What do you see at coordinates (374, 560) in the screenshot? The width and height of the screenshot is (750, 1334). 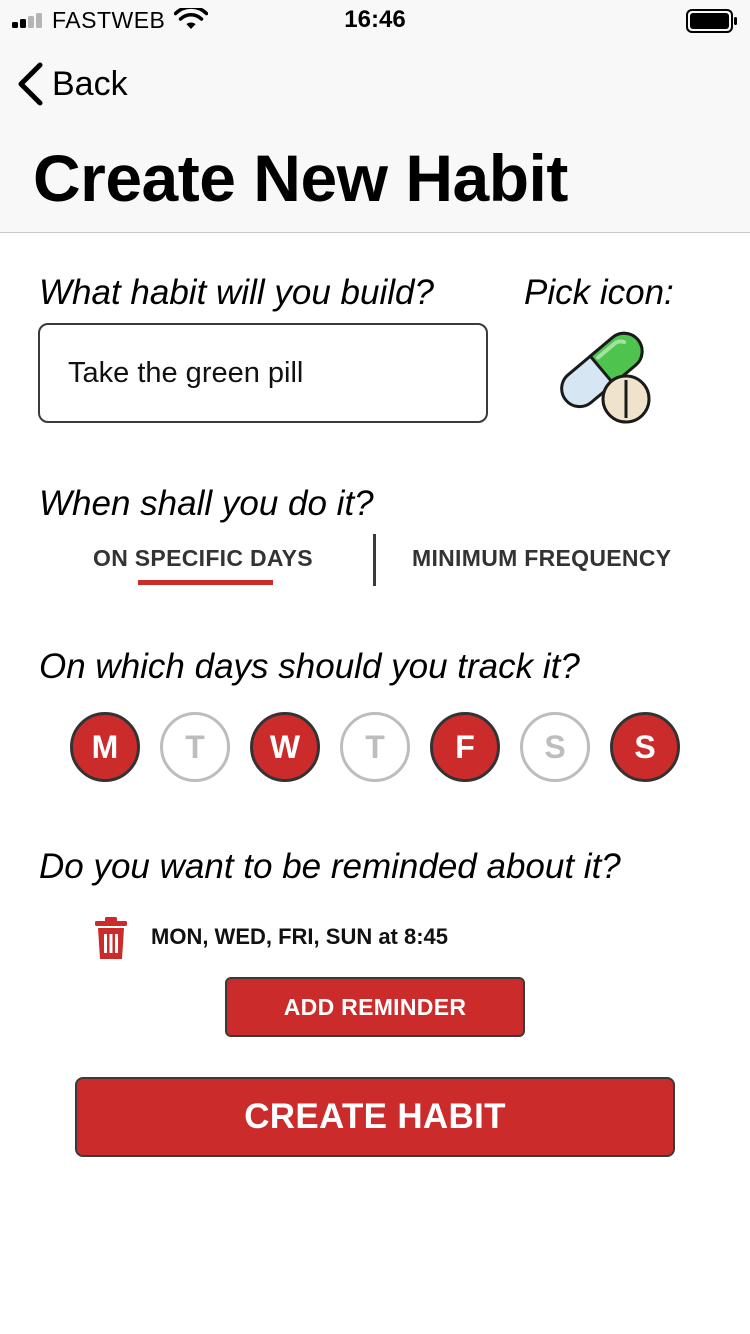 I see `tab-divider` at bounding box center [374, 560].